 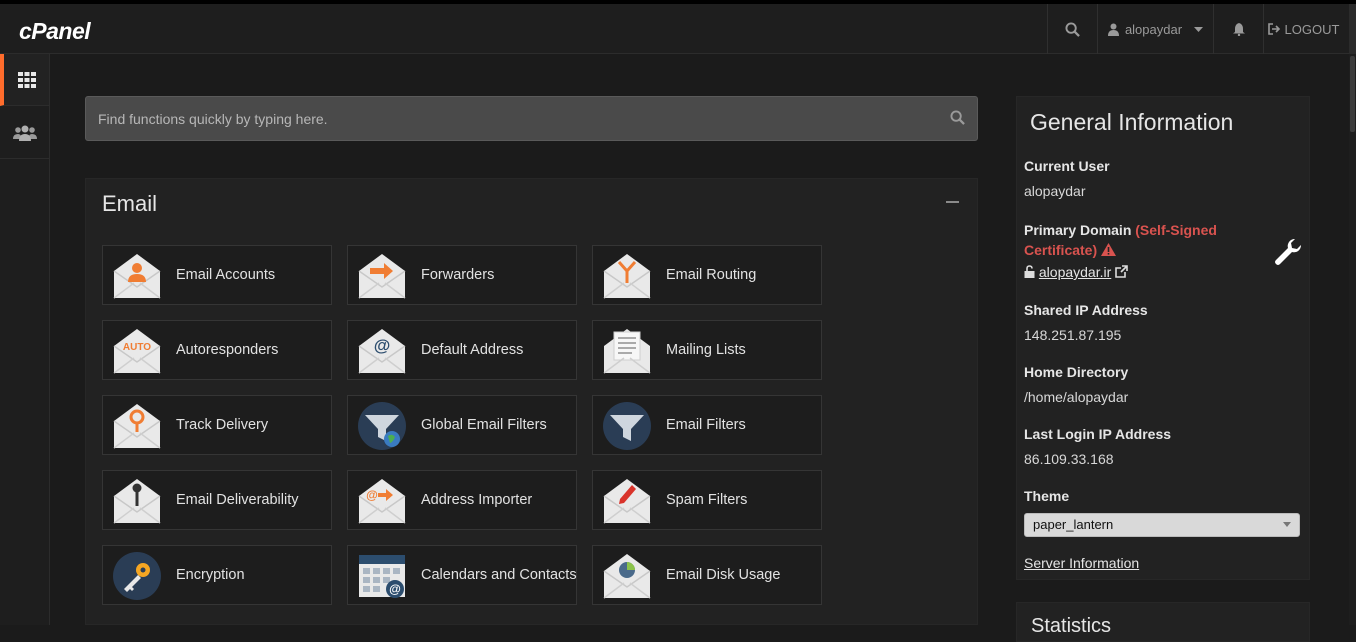 I want to click on page-scrollbar, so click(x=1352, y=339).